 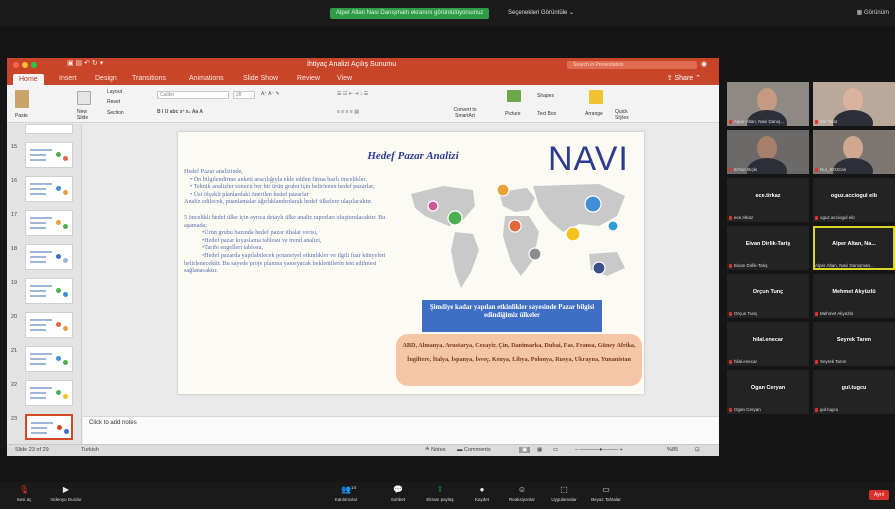 I want to click on tab-review: Review, so click(x=308, y=78).